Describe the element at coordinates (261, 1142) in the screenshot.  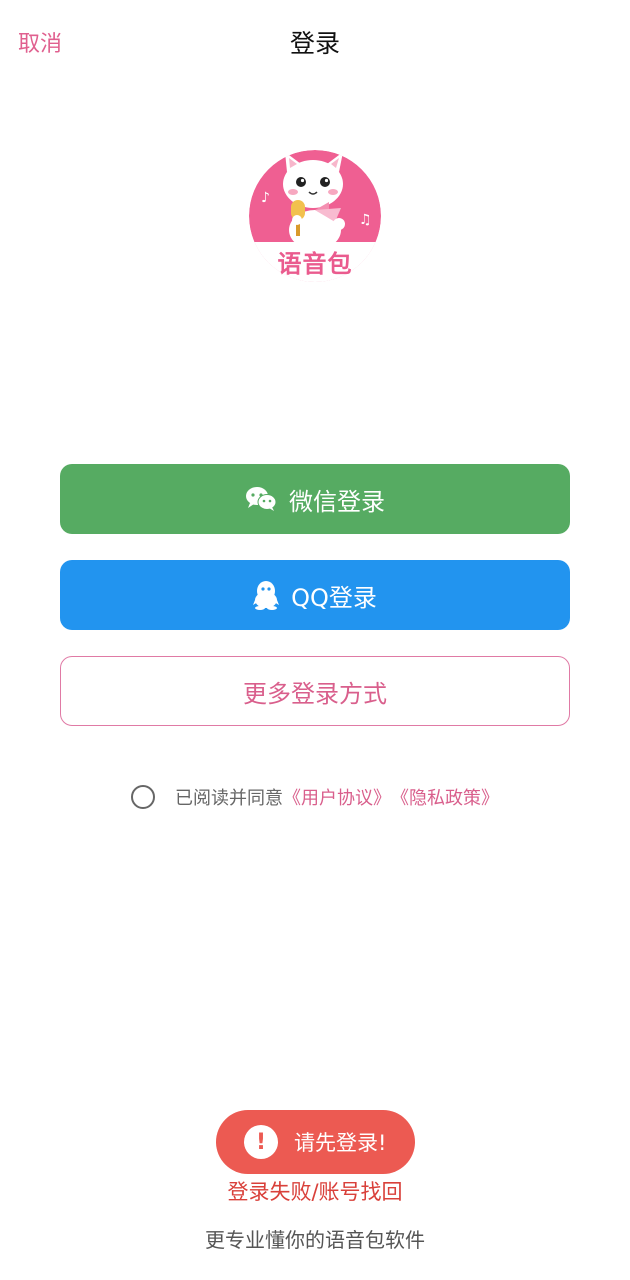
I see `exclamation-icon: !` at that location.